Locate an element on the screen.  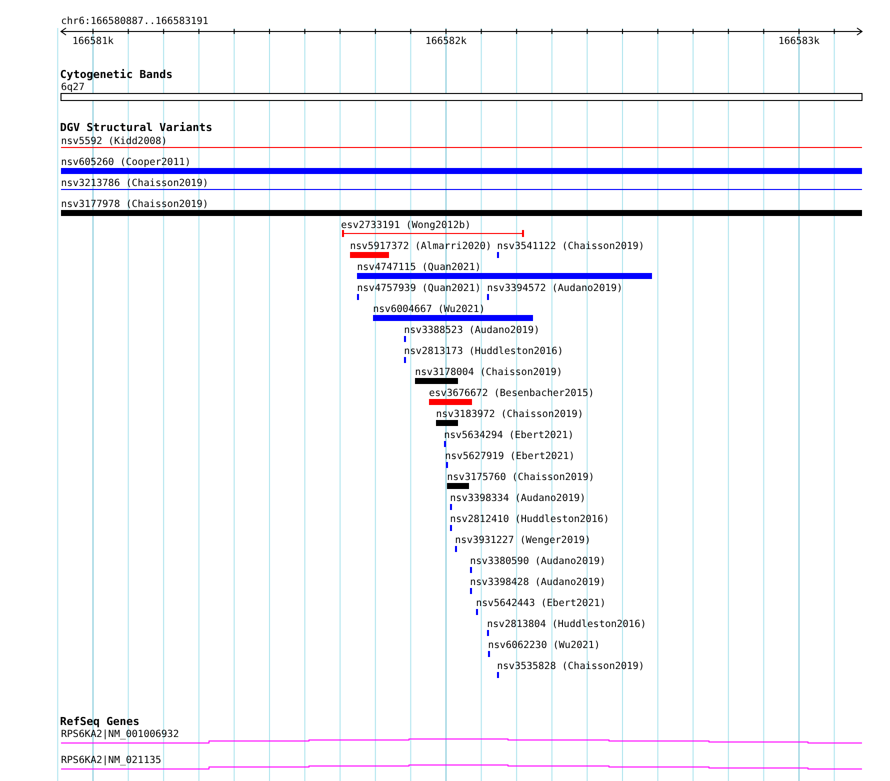
feature-label: nsv2813804 (Huddleston2016) is located at coordinates (566, 624).